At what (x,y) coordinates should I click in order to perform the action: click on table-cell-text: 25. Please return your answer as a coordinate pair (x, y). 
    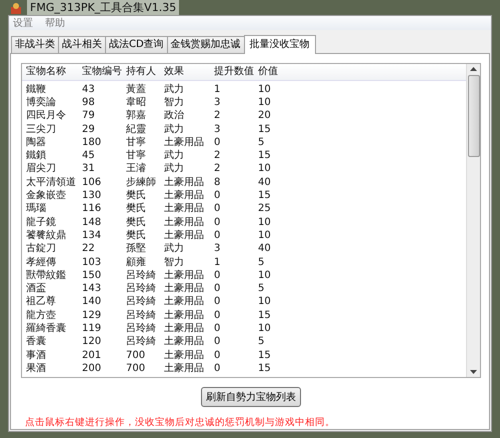
    Looking at the image, I should click on (264, 209).